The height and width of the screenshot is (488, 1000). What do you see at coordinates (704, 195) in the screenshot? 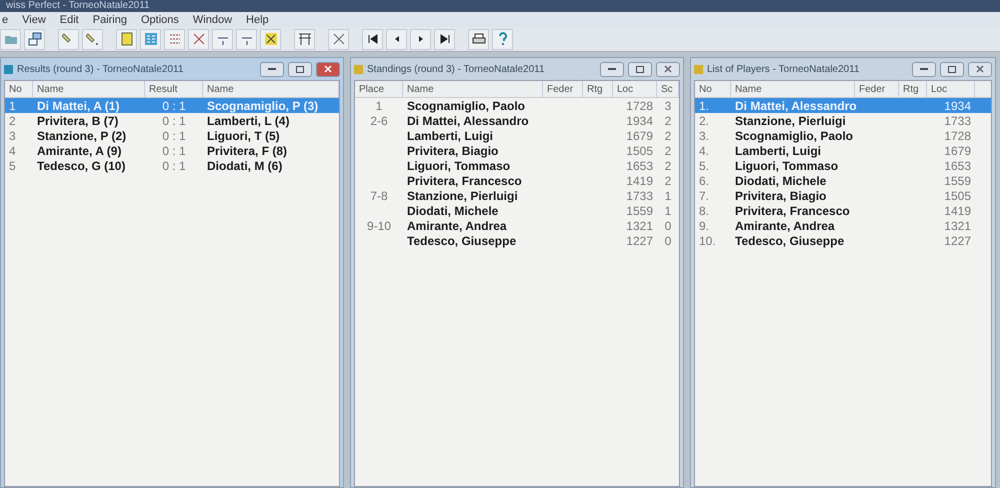
I see `table-cell-text: 7.` at bounding box center [704, 195].